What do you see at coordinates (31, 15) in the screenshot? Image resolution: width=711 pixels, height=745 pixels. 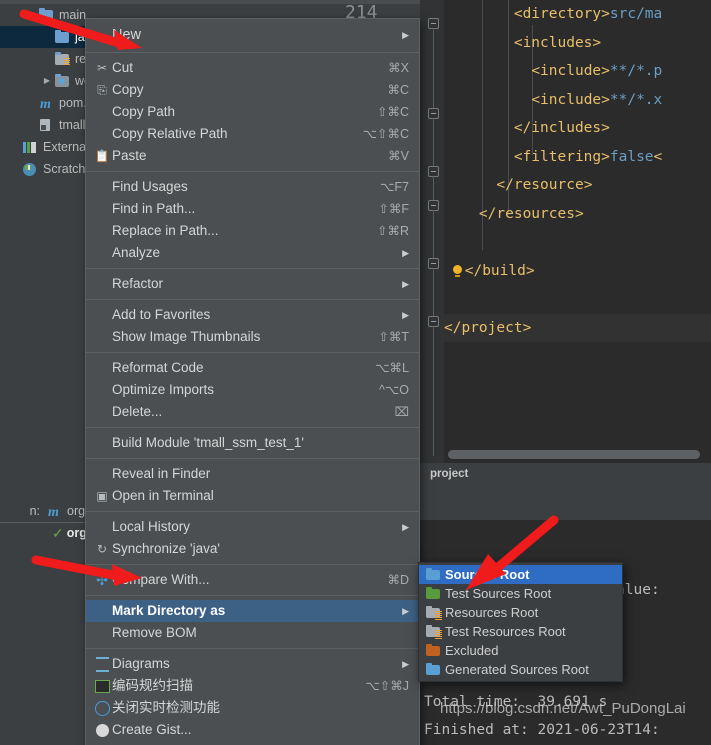 I see `twisty-expanded-icon: ▼` at bounding box center [31, 15].